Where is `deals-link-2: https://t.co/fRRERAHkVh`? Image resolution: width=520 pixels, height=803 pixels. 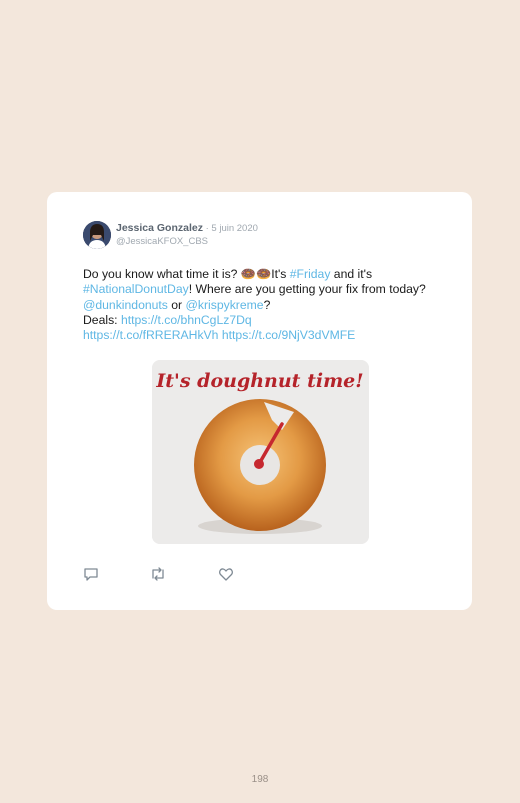 deals-link-2: https://t.co/fRRERAHkVh is located at coordinates (150, 335).